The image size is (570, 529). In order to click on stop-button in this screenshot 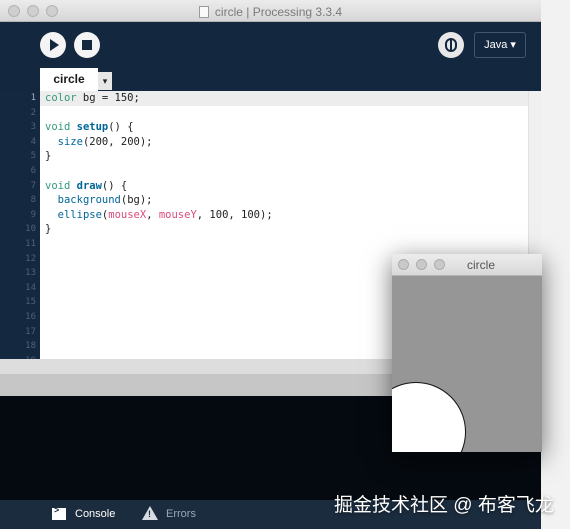, I will do `click(87, 45)`.